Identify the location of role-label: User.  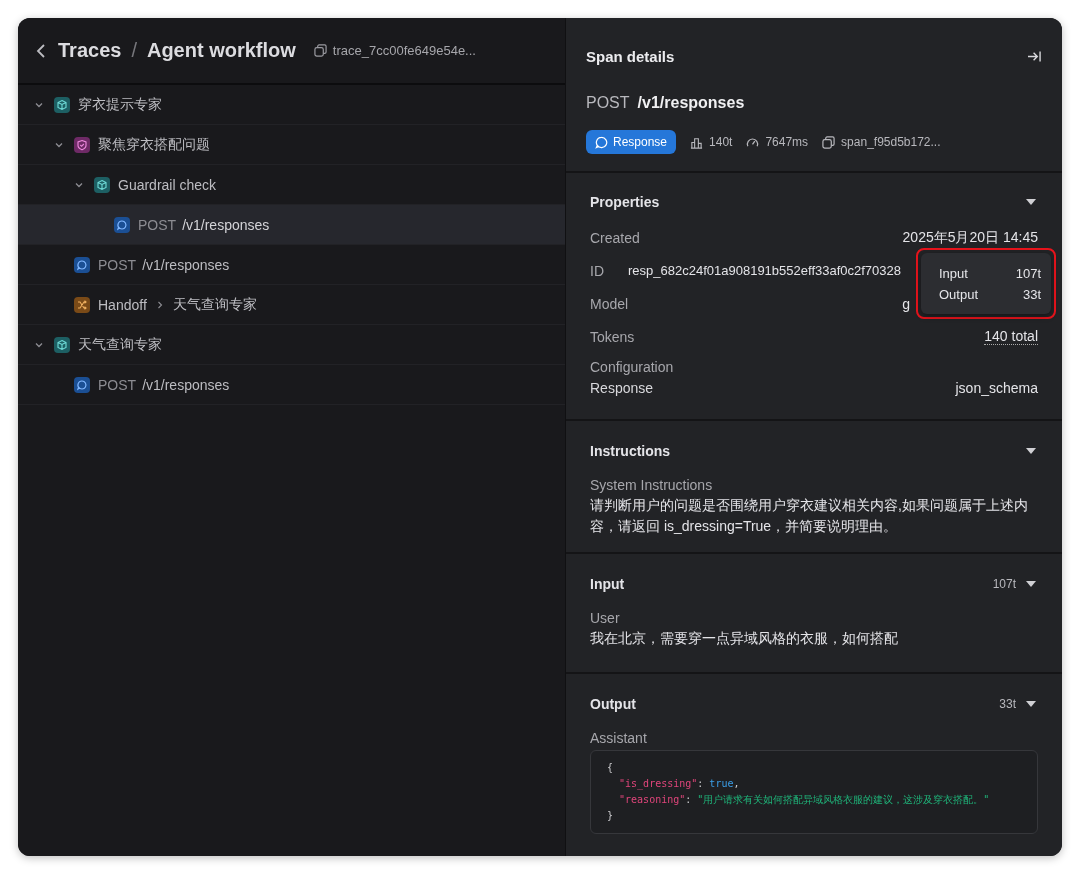
(605, 618).